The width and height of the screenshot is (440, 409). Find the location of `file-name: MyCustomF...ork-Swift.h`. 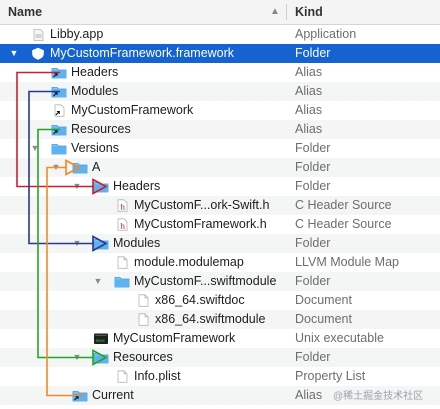

file-name: MyCustomF...ork-Swift.h is located at coordinates (202, 205).